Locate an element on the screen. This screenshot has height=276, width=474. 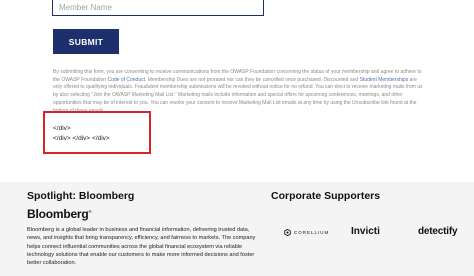
sponsor-corellium-label: CORELLIUM is located at coordinates (312, 232).